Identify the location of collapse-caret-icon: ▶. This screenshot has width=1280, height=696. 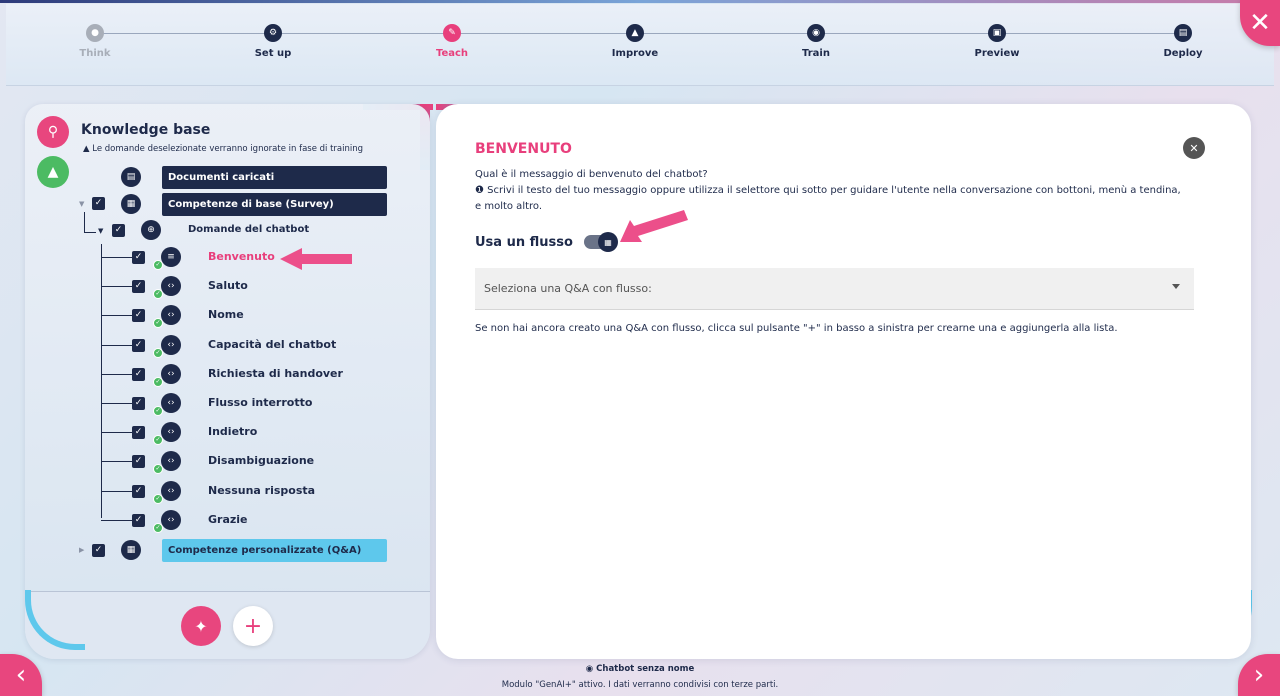
(81, 550).